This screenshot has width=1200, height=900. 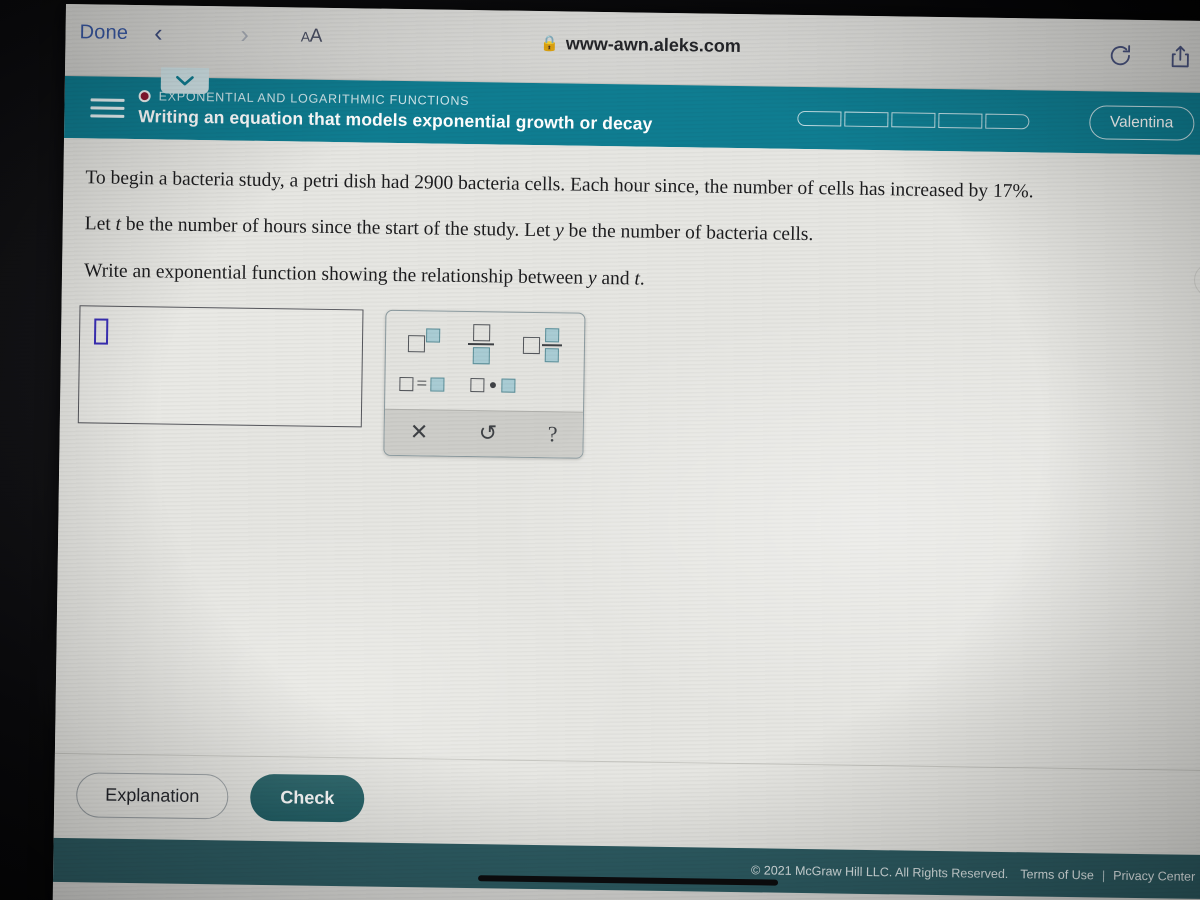 I want to click on action-bar-divider, so click(x=627, y=761).